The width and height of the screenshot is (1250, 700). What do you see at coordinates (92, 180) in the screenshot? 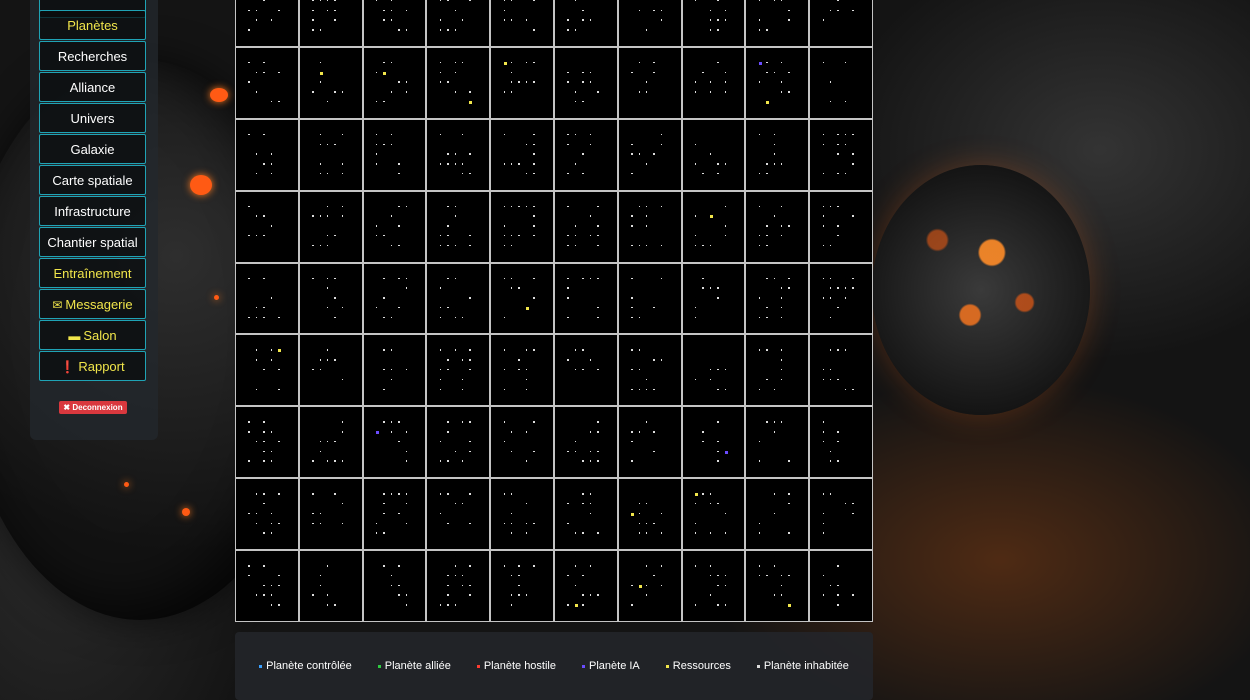
I see `nav-item-carte-spatiale: Carte spatiale` at bounding box center [92, 180].